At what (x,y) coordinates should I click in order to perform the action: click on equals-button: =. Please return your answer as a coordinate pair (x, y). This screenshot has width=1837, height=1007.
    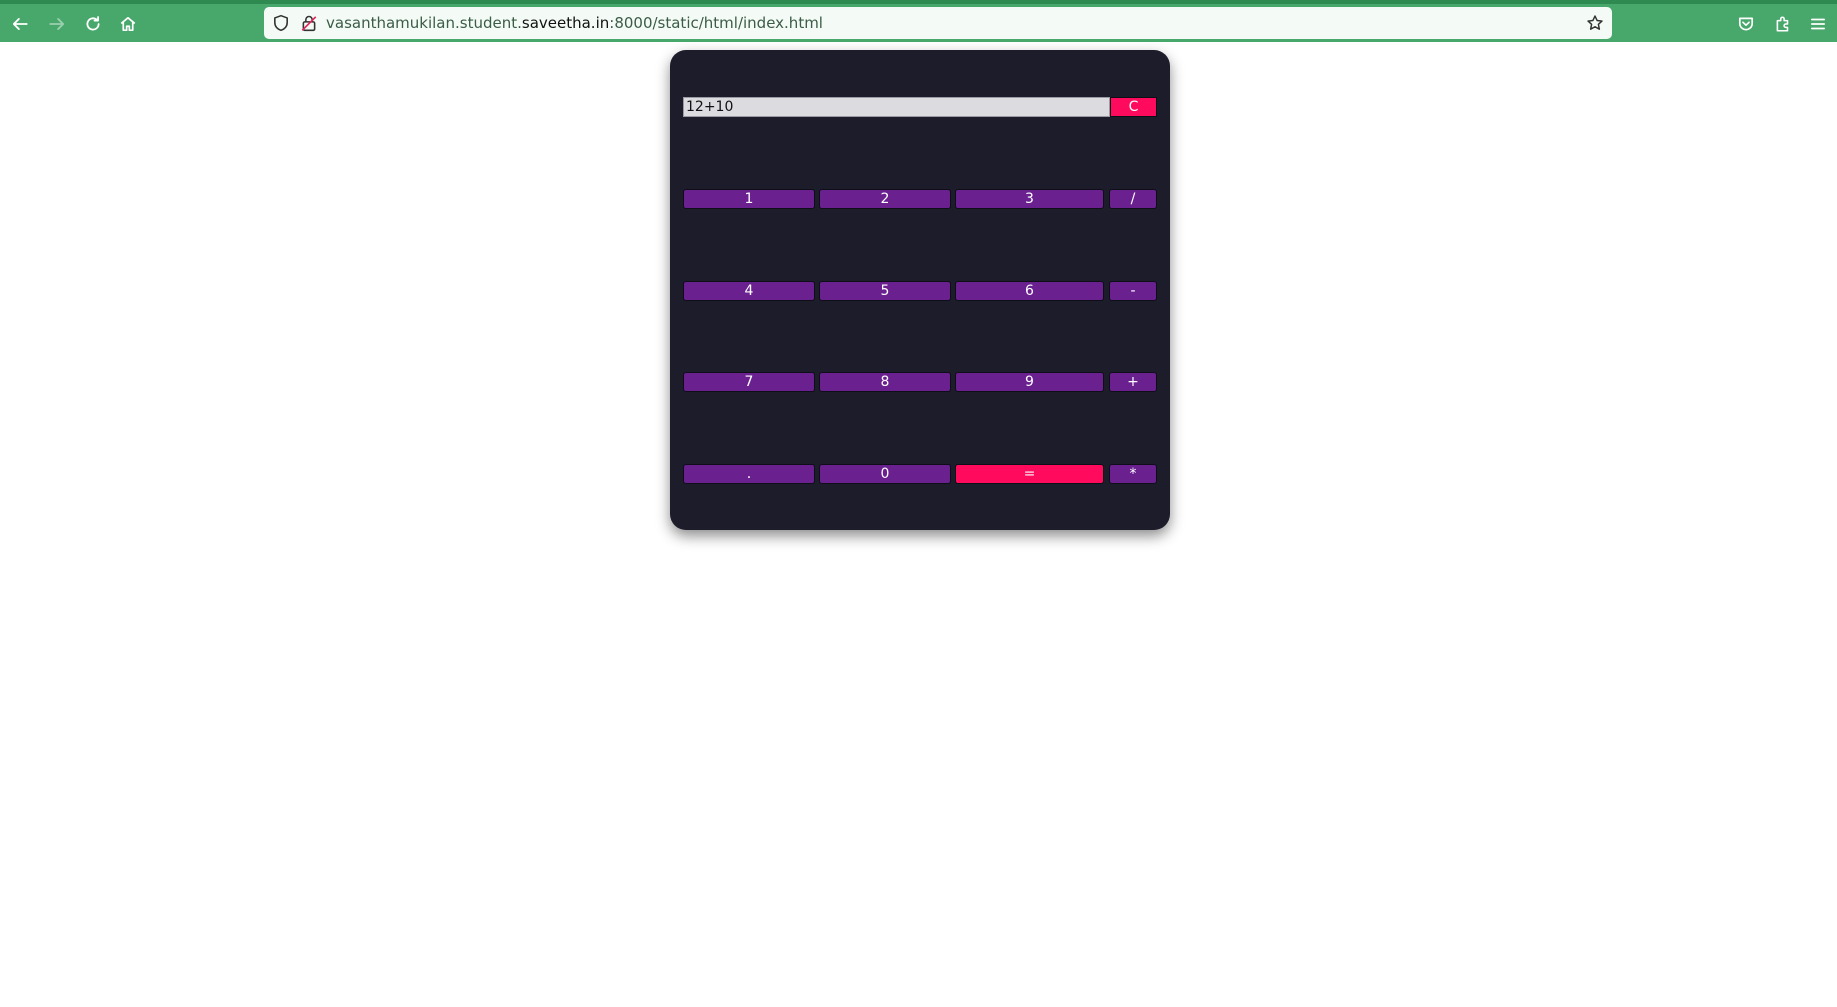
    Looking at the image, I should click on (1029, 474).